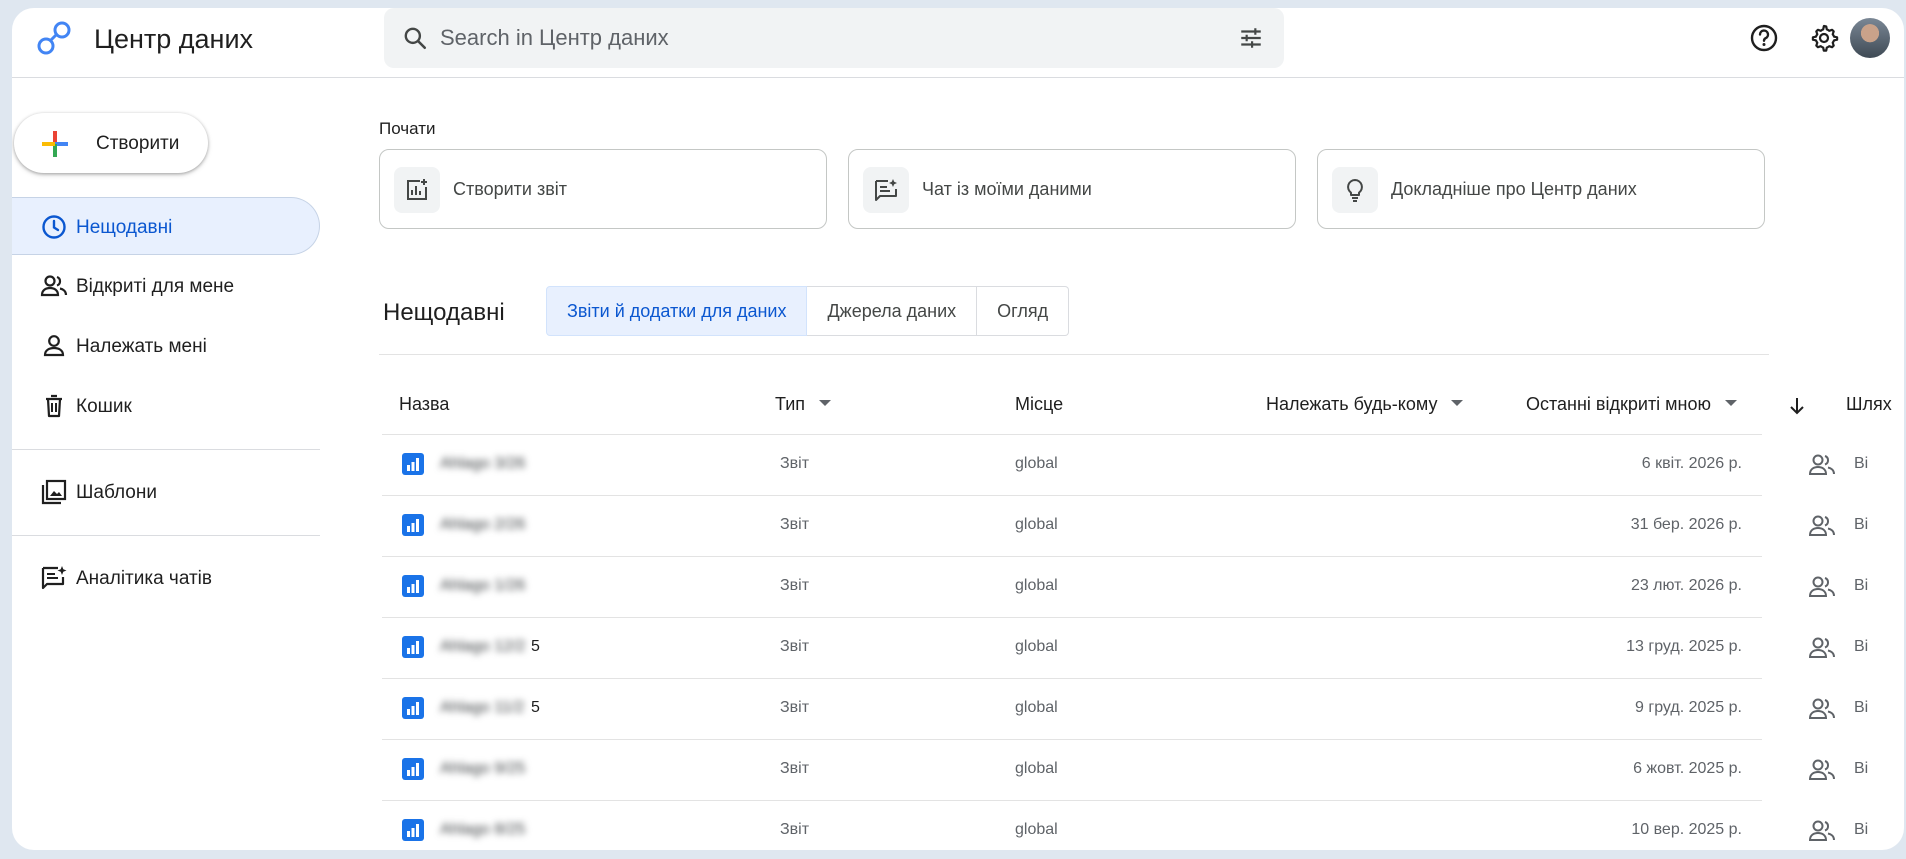 The width and height of the screenshot is (1906, 859). I want to click on report-name: Ahlago 12/2, so click(482, 647).